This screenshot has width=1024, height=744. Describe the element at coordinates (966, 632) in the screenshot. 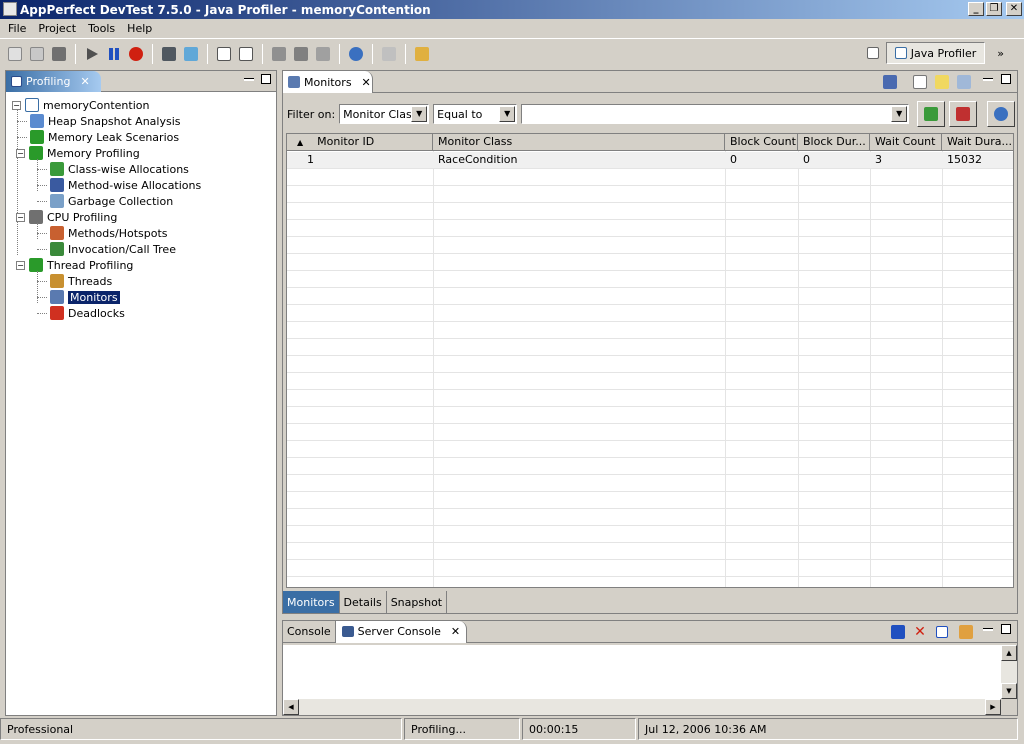

I see `paste-console-icon` at that location.